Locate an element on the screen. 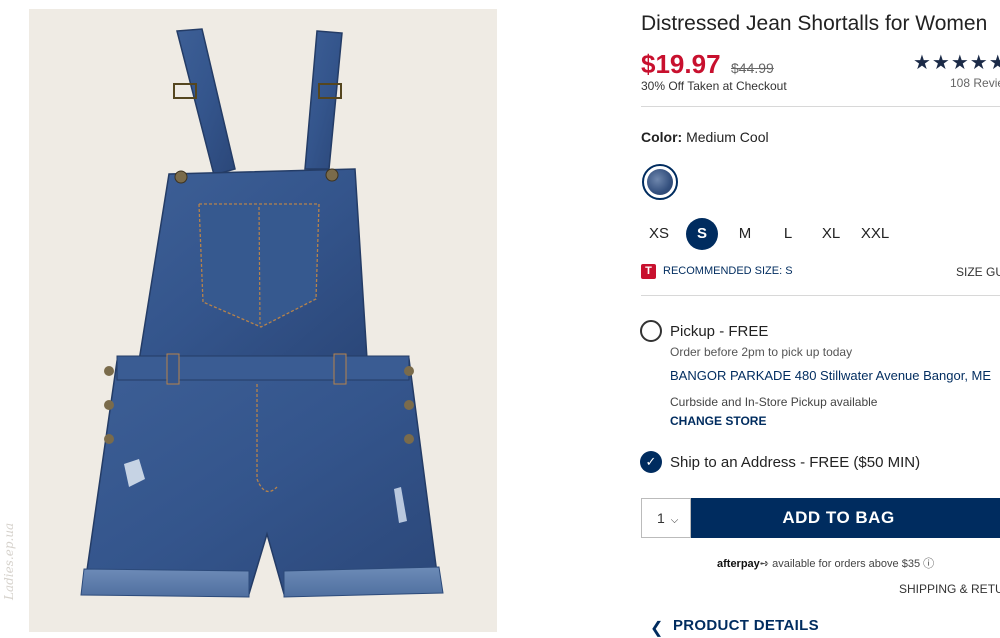 The height and width of the screenshot is (638, 1000). recommended-size: RECOMMENDED SIZE: S is located at coordinates (728, 271).